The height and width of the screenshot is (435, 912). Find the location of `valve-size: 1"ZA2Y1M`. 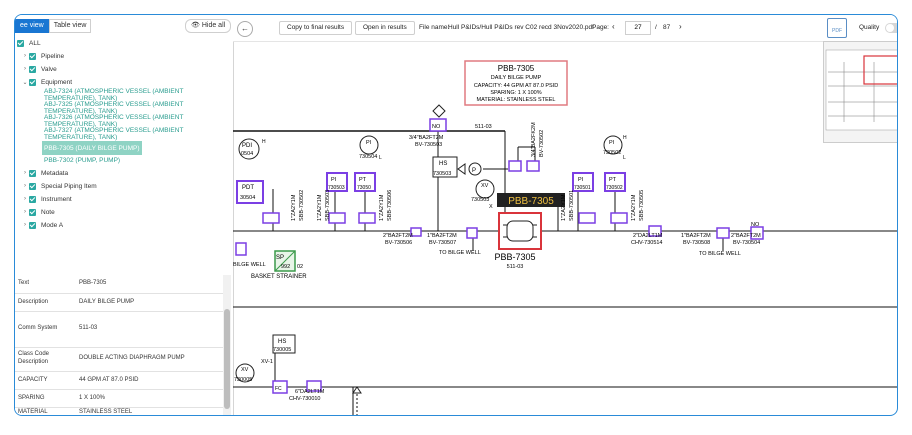

valve-size: 1"ZA2Y1M is located at coordinates (382, 207).